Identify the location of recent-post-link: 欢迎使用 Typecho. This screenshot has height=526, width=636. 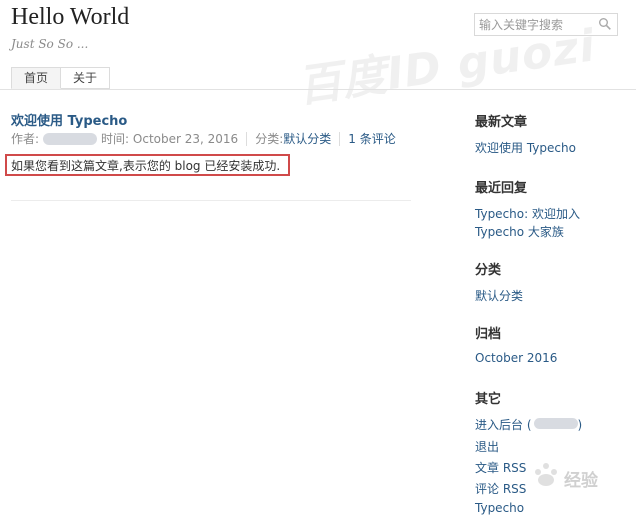
(525, 147).